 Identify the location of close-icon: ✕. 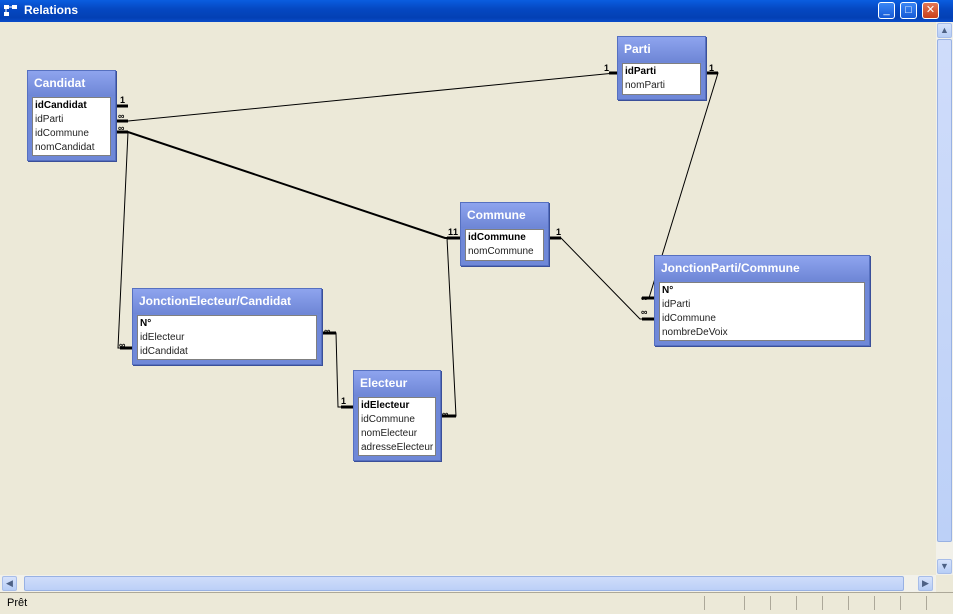
(930, 10).